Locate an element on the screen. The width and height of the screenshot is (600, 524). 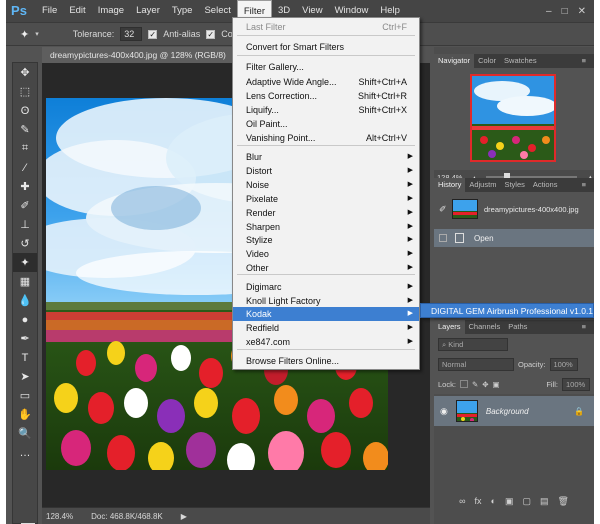
filter-menu-item-blur: Blur ▶ is located at coordinates (326, 157).